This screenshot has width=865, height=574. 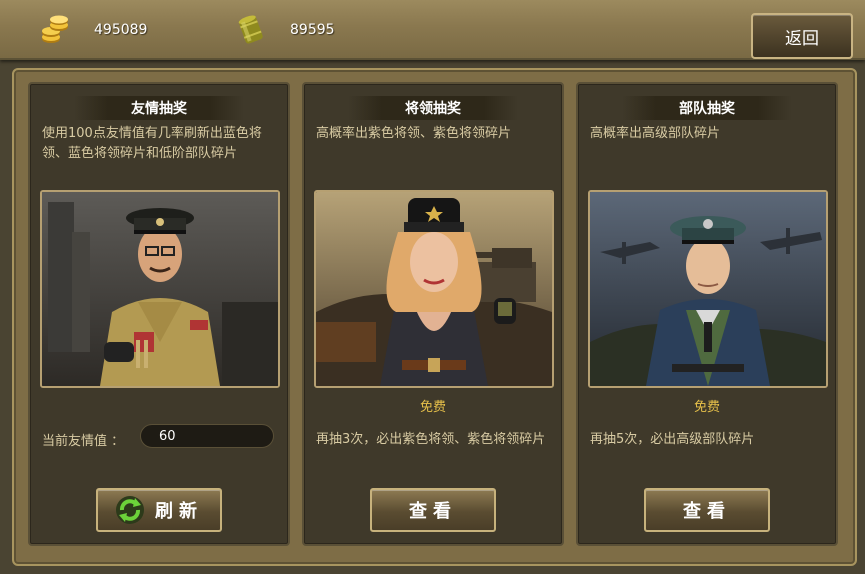 I want to click on panel-title: 将领抽奖, so click(x=433, y=108).